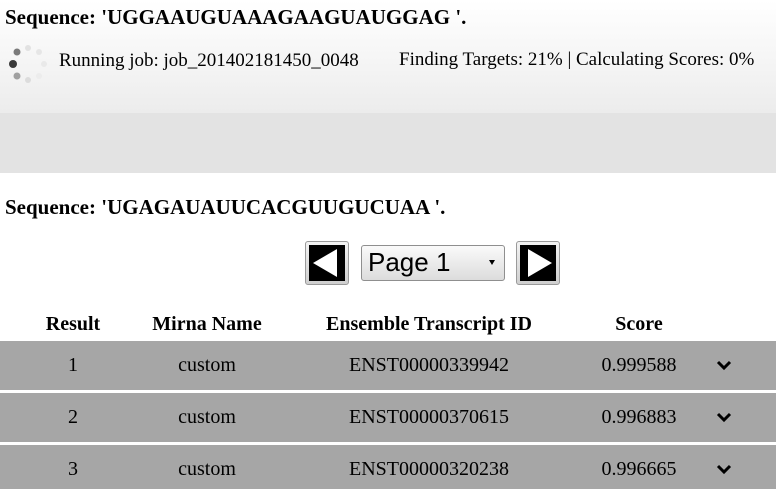  I want to click on job-sequence-title: Sequence: 'UGGAAUGUAAAGAAGUAUGGAG '., so click(236, 17).